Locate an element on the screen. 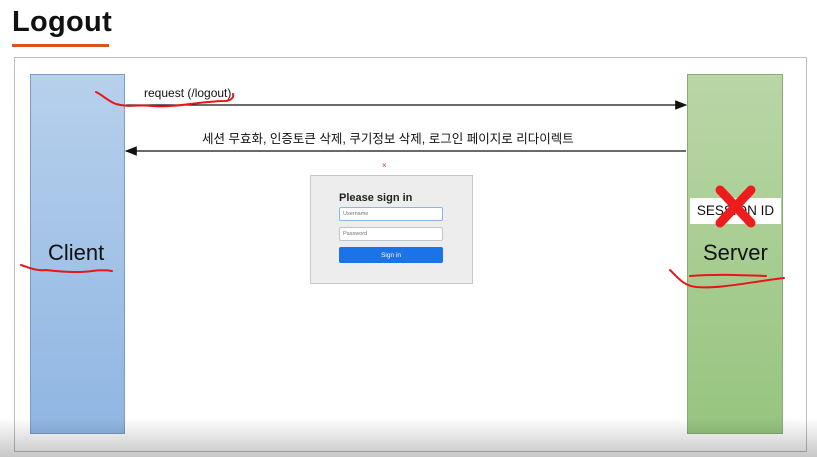 This screenshot has width=817, height=457. signin-form: Please sign in Sign in is located at coordinates (391, 229).